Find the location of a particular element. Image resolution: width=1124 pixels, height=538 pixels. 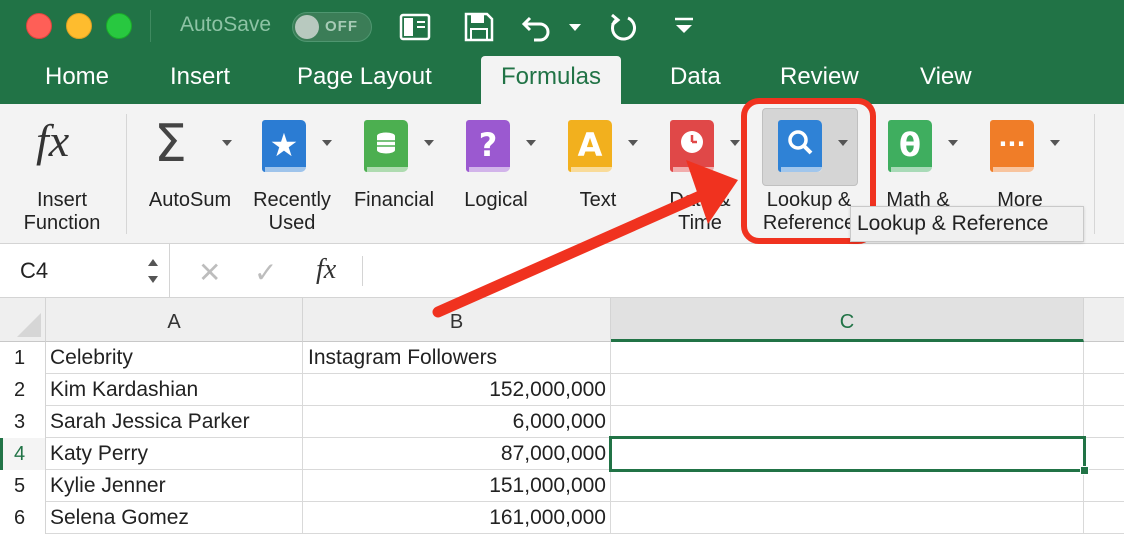

fill-handle is located at coordinates (1084, 470).